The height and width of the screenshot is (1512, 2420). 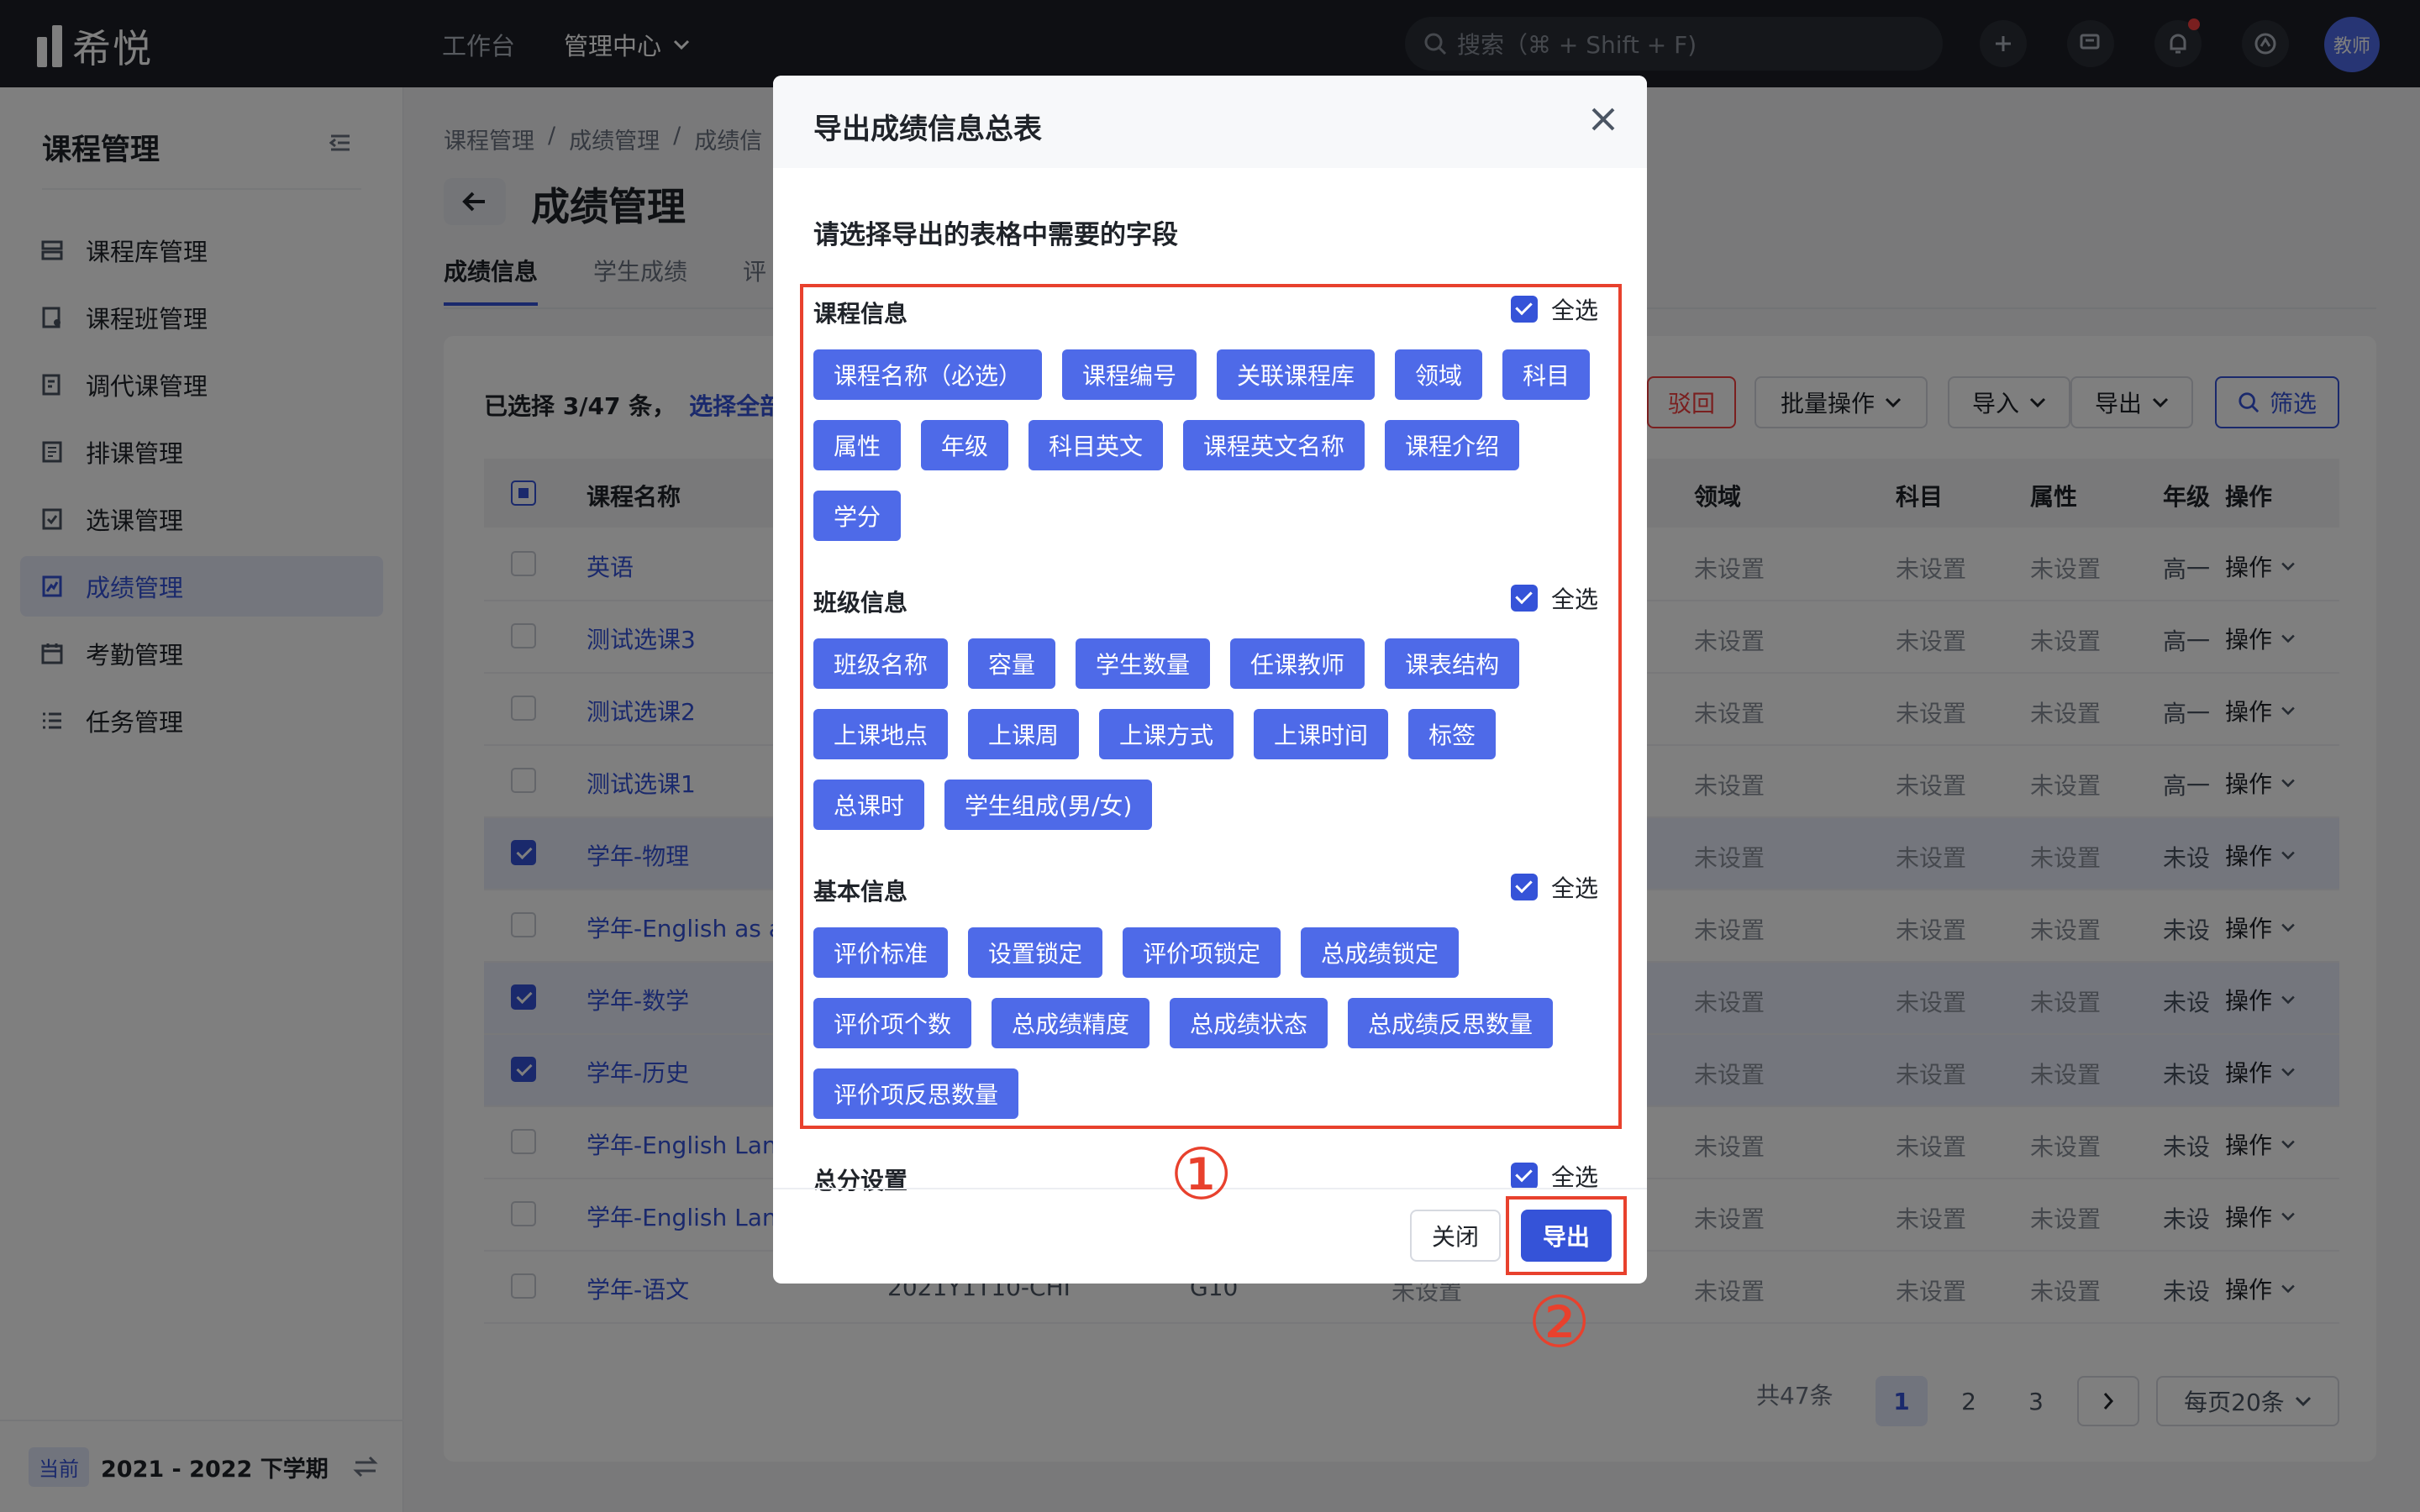 What do you see at coordinates (928, 129) in the screenshot?
I see `modal-title: 导出成绩信息总表` at bounding box center [928, 129].